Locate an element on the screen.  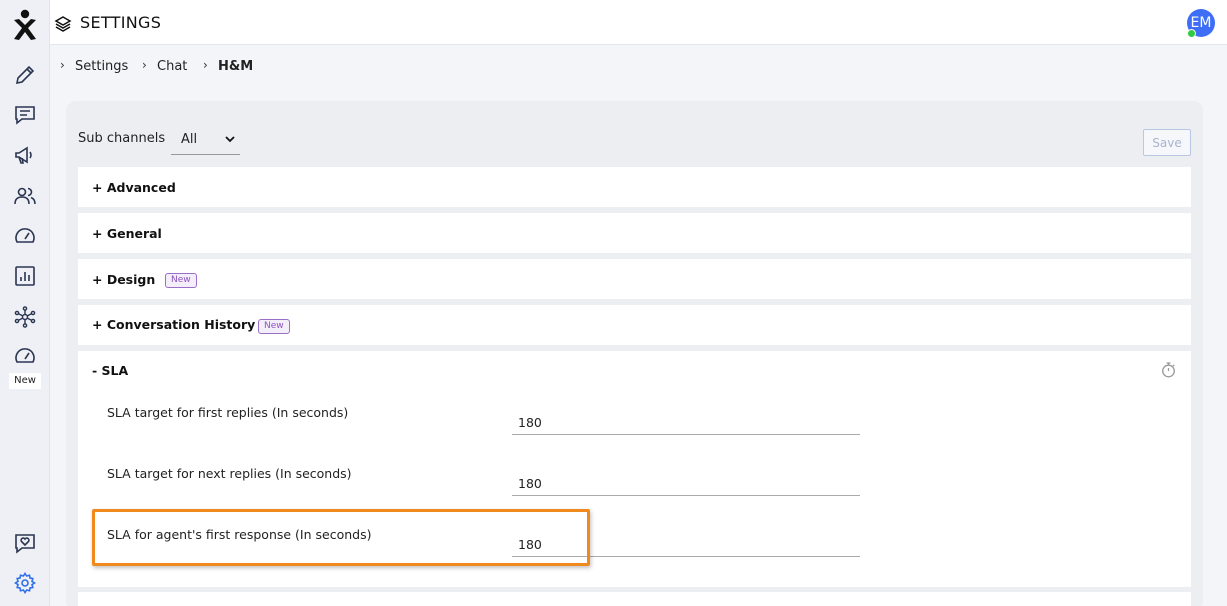
subchannels-value: All is located at coordinates (189, 139).